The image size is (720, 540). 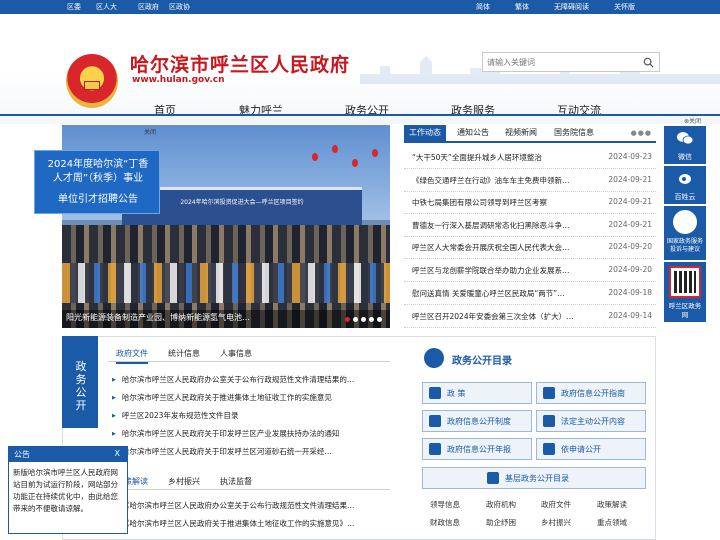 I want to click on category-business-relief: 助企纾困, so click(x=501, y=522).